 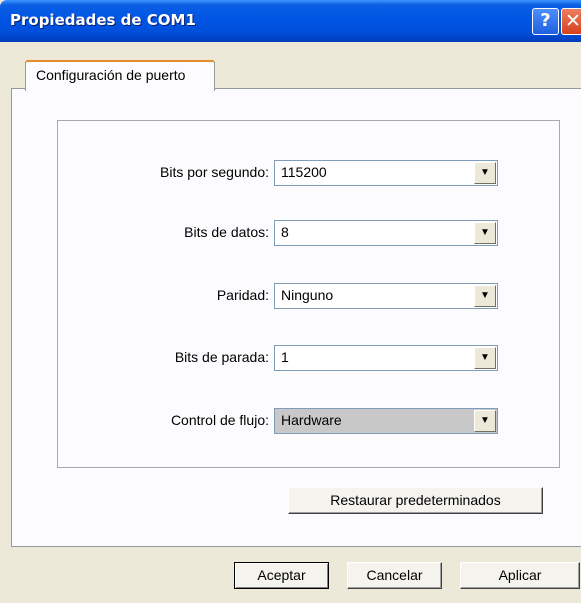 I want to click on tab-strip: Configuración de puerto, so click(x=290, y=66).